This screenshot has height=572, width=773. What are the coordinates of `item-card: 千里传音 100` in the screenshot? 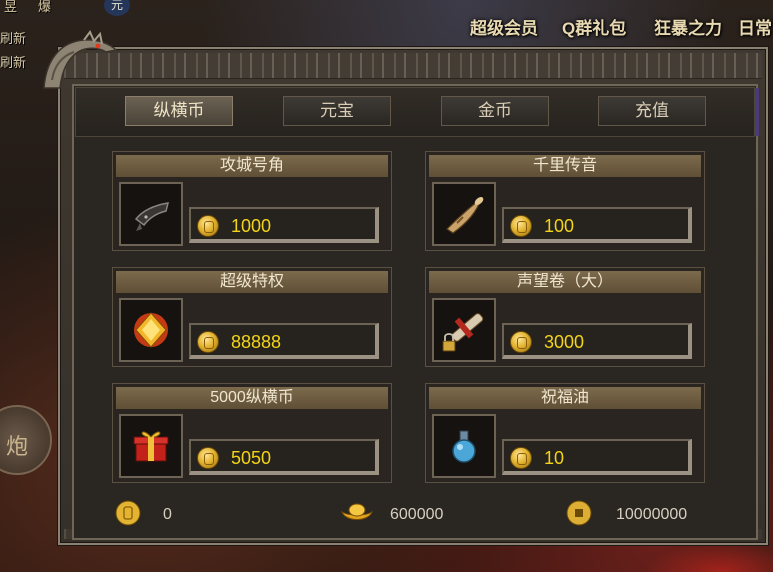 It's located at (565, 201).